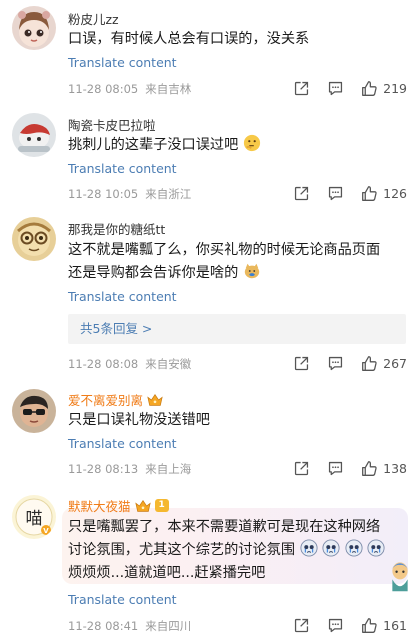 The height and width of the screenshot is (640, 419). Describe the element at coordinates (139, 420) in the screenshot. I see `comment-text: 只是口误礼物没送错吧` at that location.